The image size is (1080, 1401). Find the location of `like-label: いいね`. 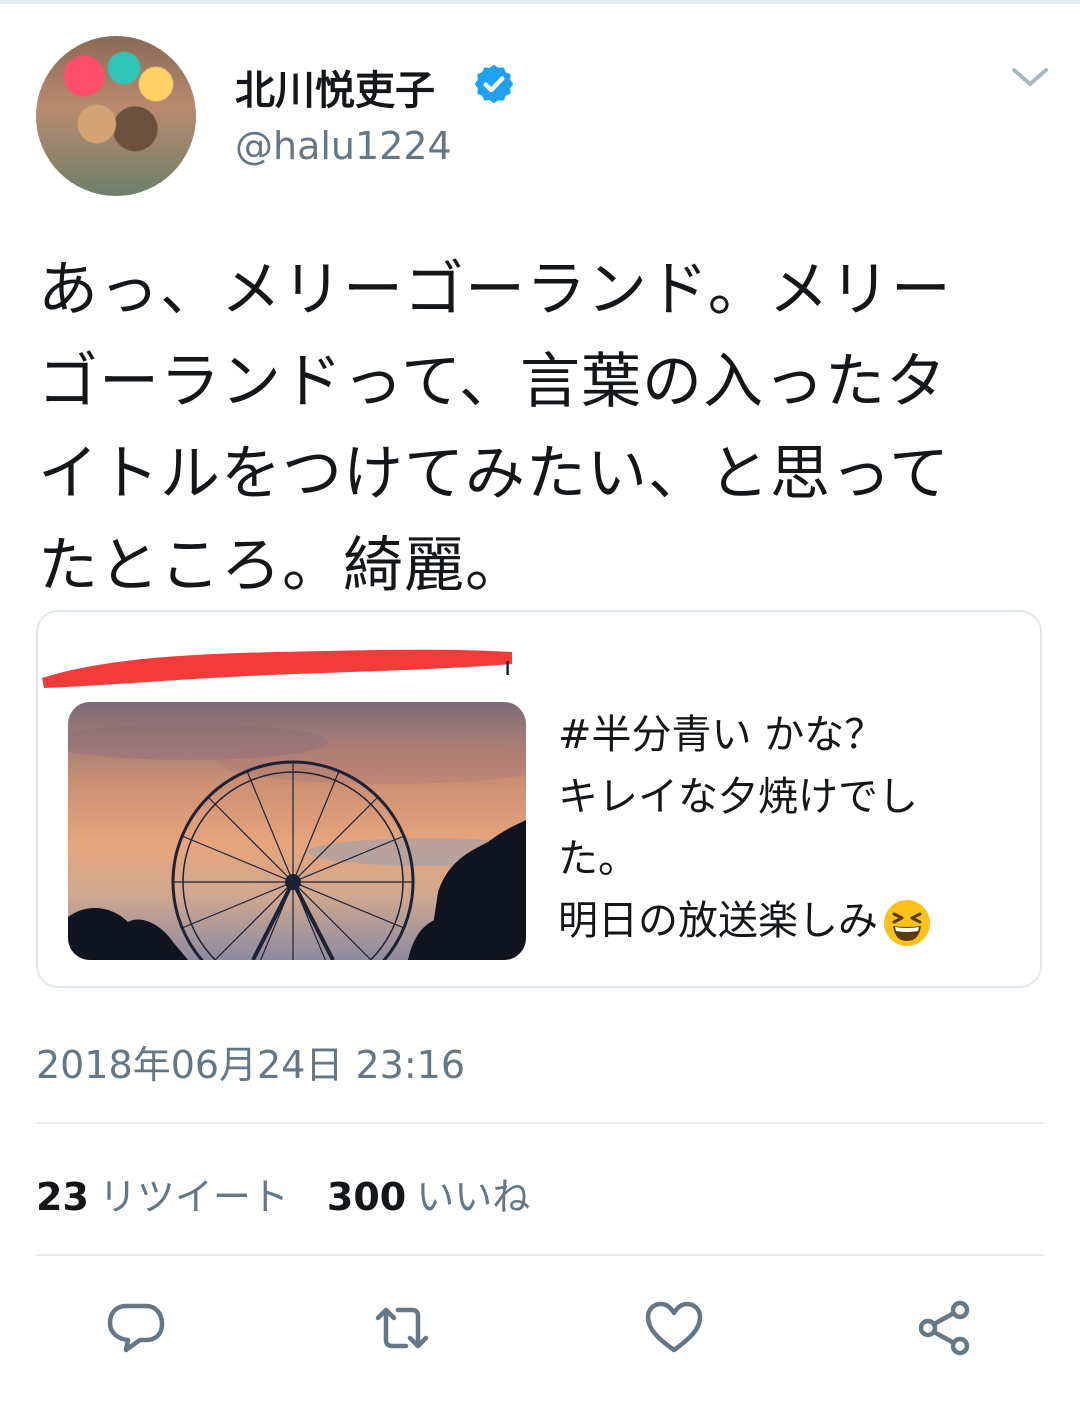

like-label: いいね is located at coordinates (473, 1197).